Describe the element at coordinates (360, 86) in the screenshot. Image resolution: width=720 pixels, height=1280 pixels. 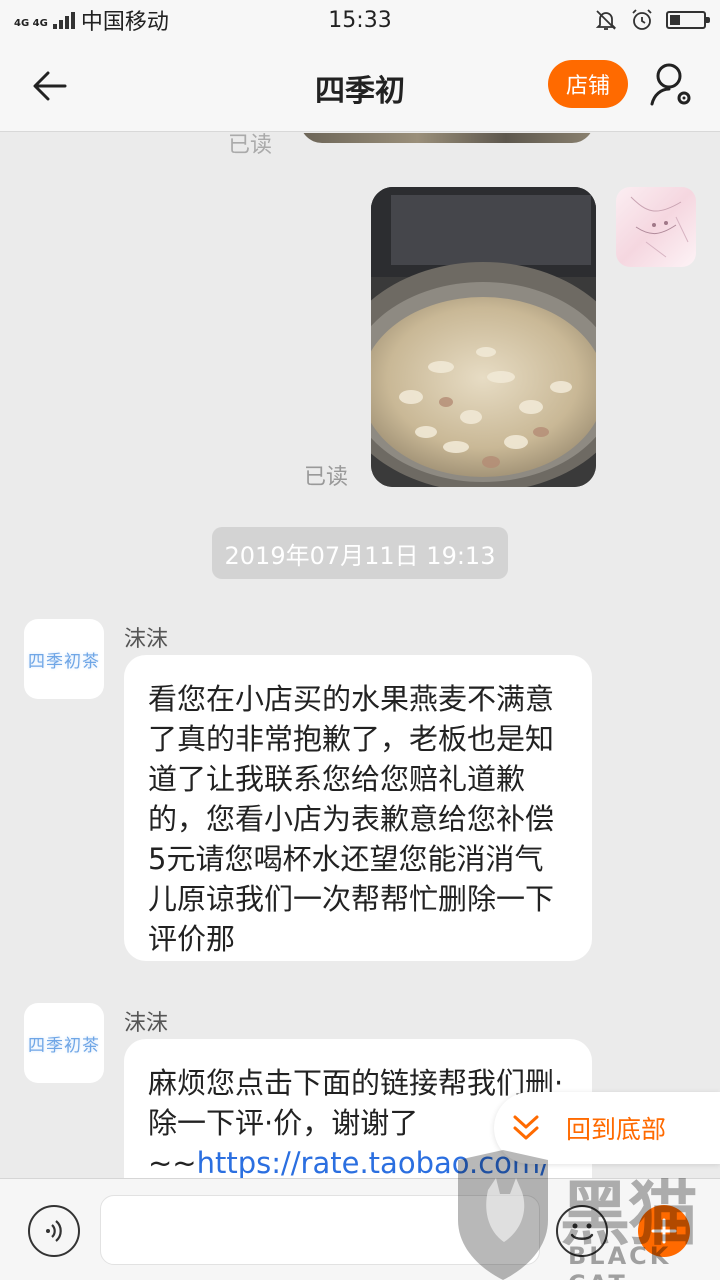
I see `chat-header: 四季初 店铺` at that location.